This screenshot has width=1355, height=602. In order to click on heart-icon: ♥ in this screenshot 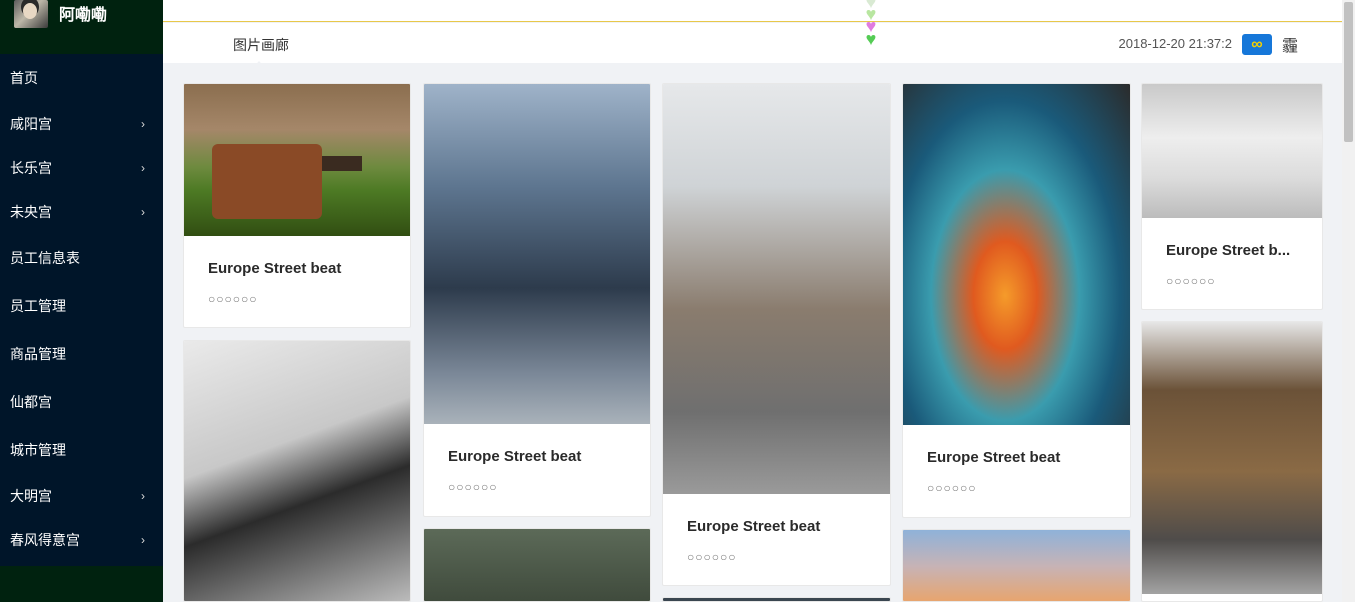, I will do `click(871, 39)`.